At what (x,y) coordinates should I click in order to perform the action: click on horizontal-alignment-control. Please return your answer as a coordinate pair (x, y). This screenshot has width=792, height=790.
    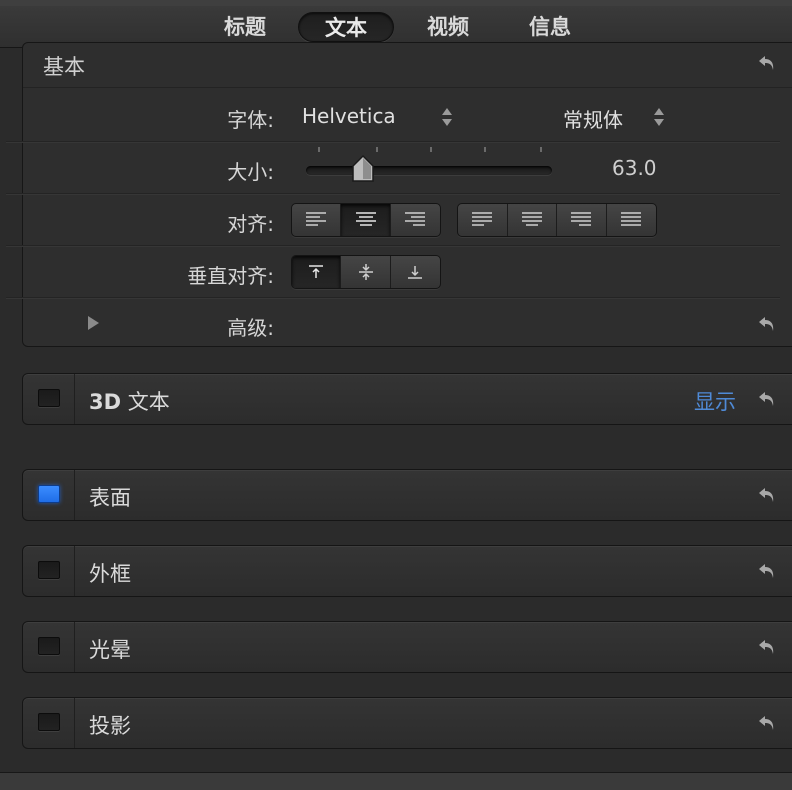
    Looking at the image, I should click on (366, 220).